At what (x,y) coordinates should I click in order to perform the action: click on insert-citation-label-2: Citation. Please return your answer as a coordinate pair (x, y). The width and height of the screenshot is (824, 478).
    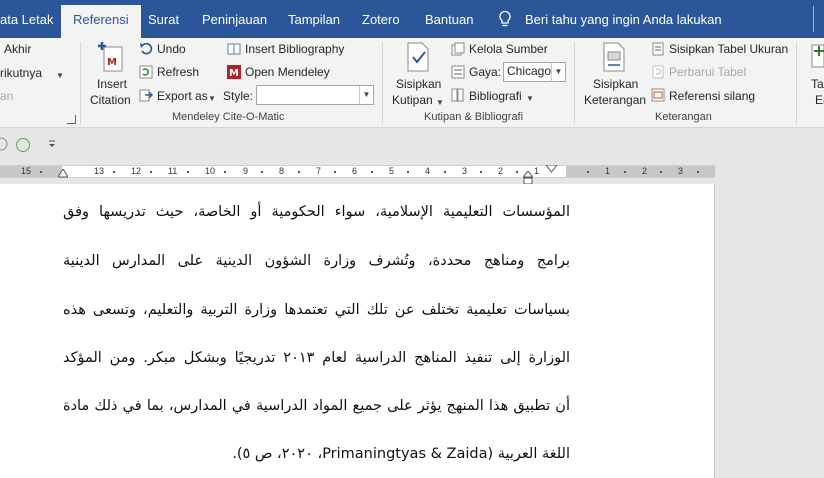
    Looking at the image, I should click on (110, 100).